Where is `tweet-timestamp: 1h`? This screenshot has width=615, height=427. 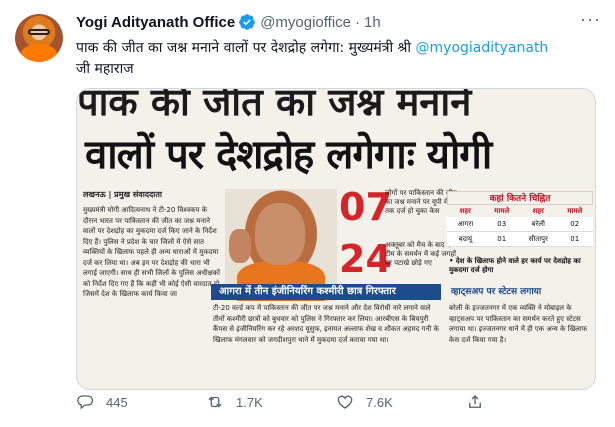 tweet-timestamp: 1h is located at coordinates (372, 22).